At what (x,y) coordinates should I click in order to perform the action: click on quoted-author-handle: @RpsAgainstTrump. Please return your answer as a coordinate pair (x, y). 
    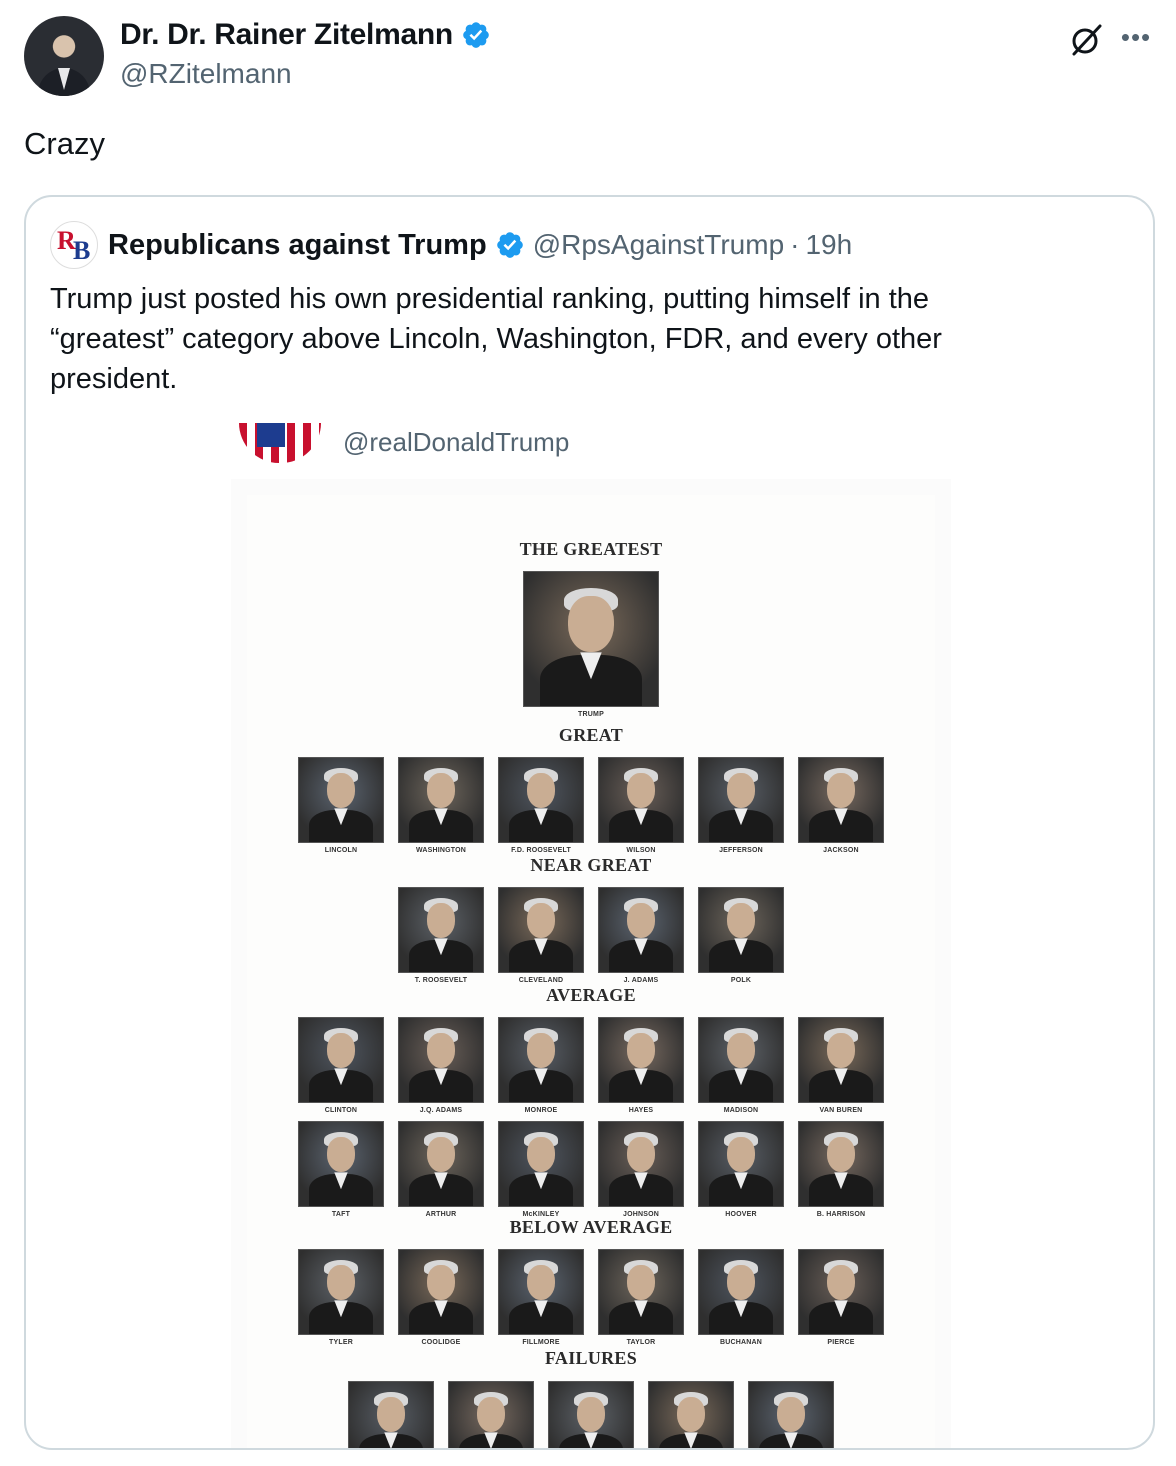
    Looking at the image, I should click on (658, 245).